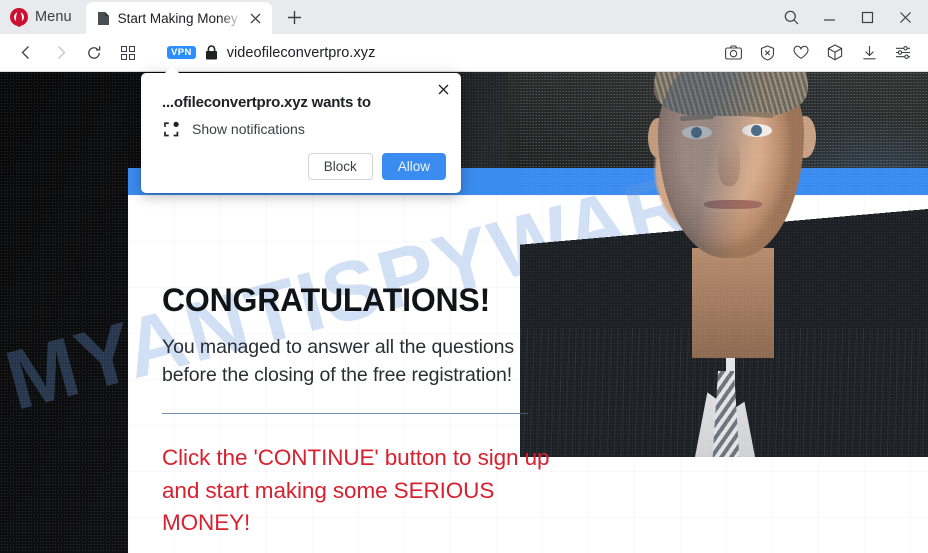 The width and height of the screenshot is (928, 553). Describe the element at coordinates (443, 89) in the screenshot. I see `dialog-close-icon` at that location.